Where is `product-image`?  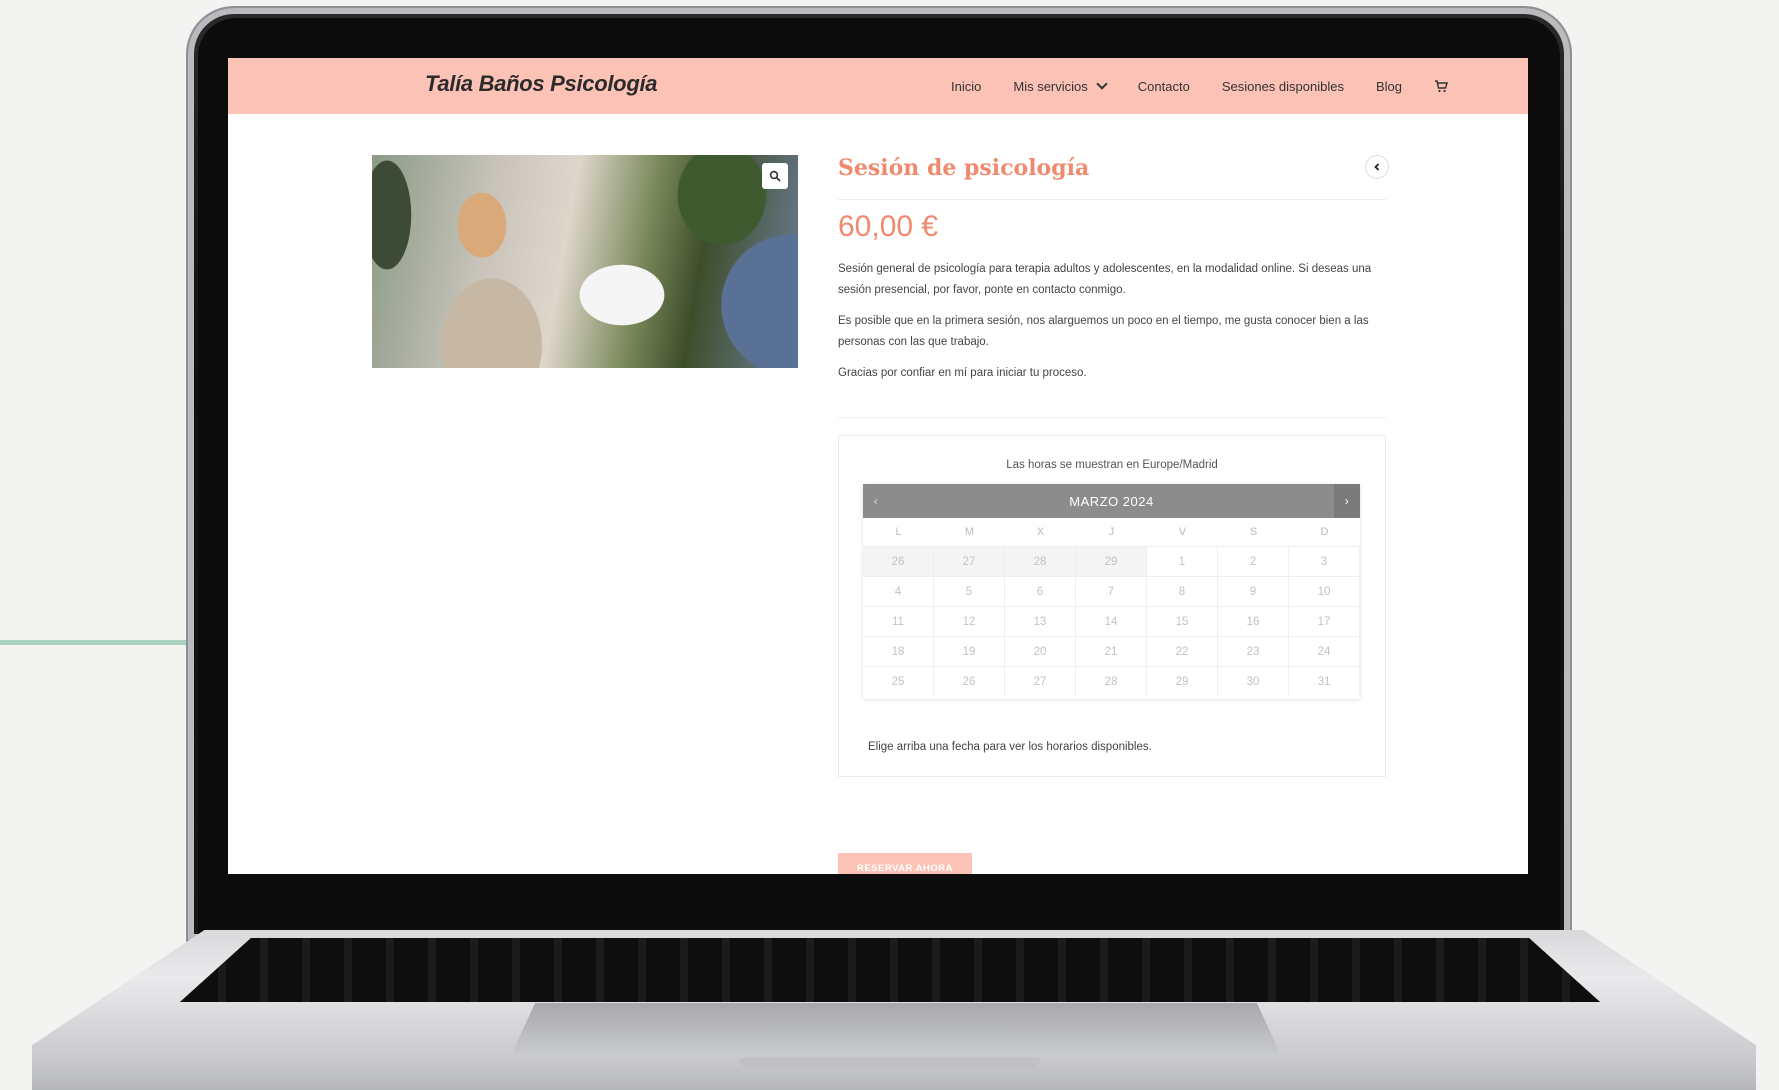
product-image is located at coordinates (585, 261).